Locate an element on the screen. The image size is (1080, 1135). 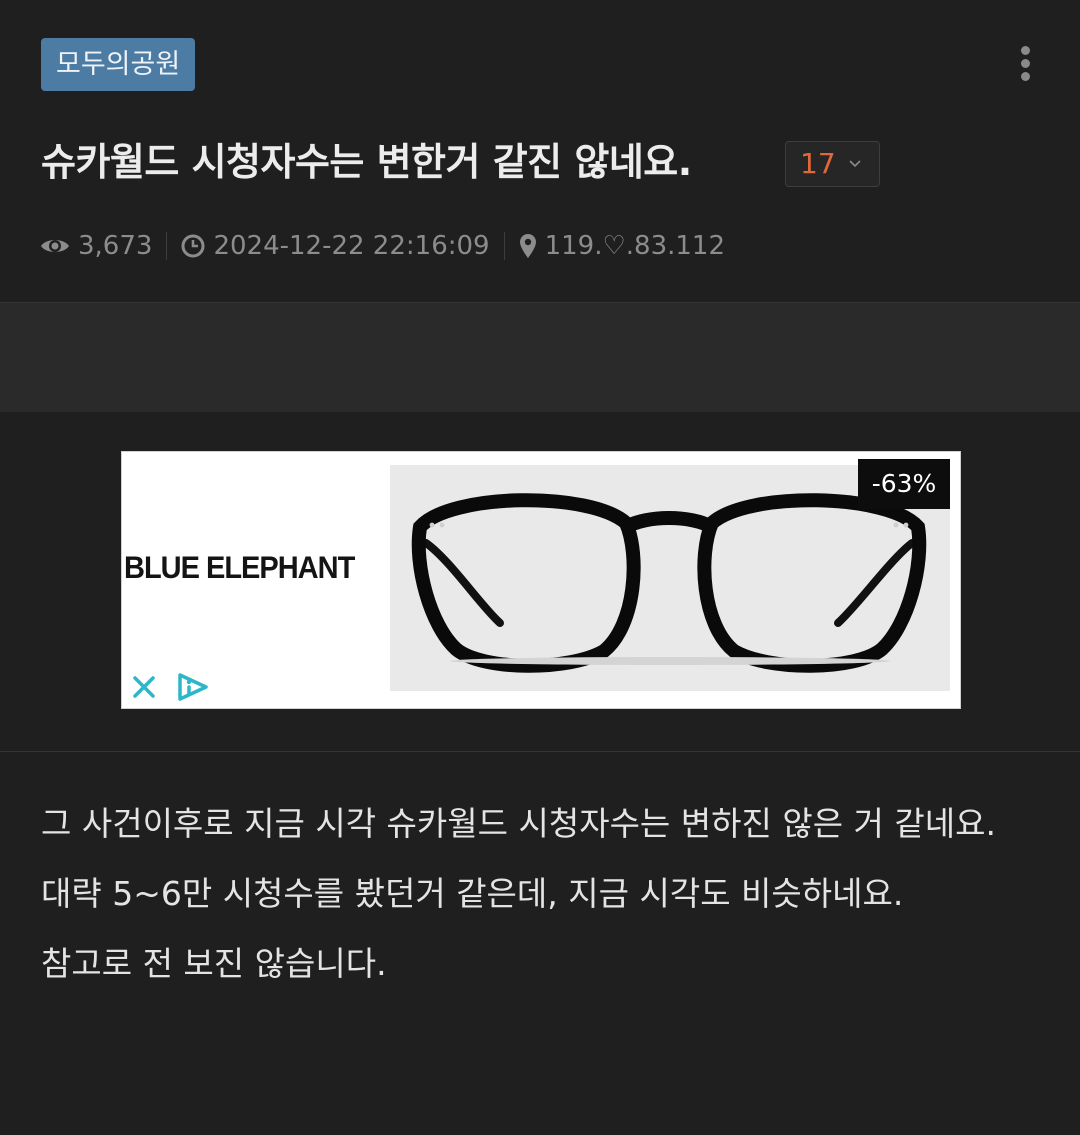
chevron-down-icon is located at coordinates (855, 164).